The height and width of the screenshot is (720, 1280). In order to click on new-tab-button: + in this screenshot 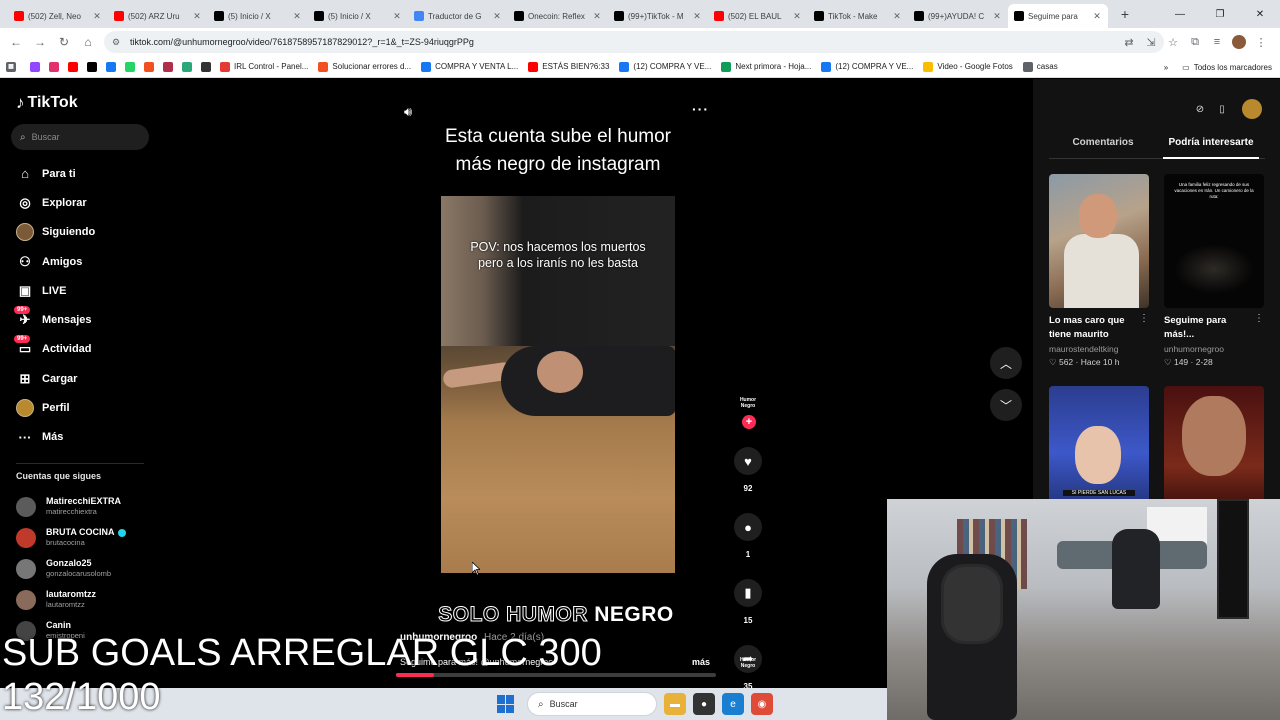, I will do `click(1125, 14)`.